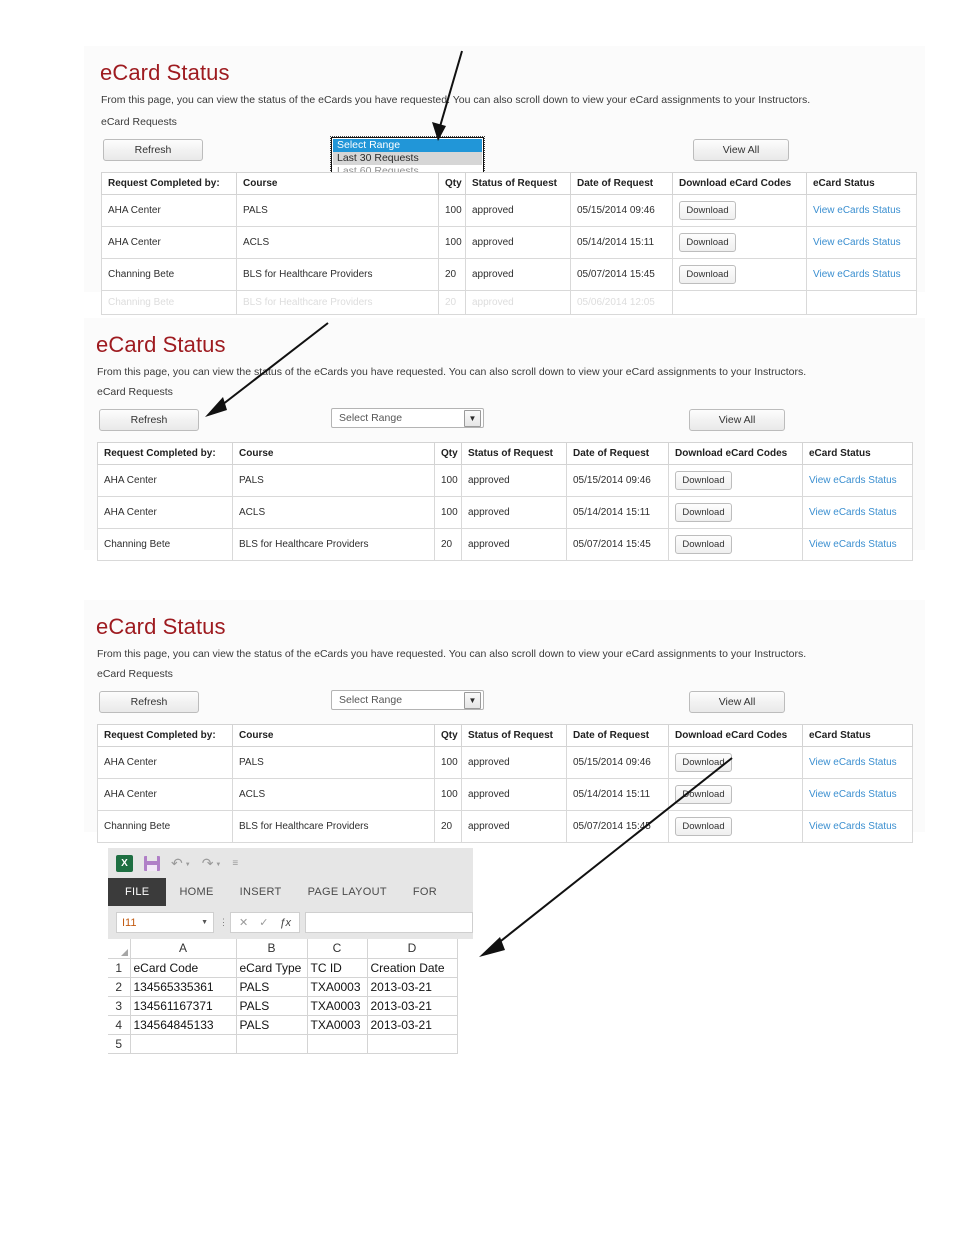 The height and width of the screenshot is (1235, 954). Describe the element at coordinates (271, 1024) in the screenshot. I see `cell-b4: PALS` at that location.